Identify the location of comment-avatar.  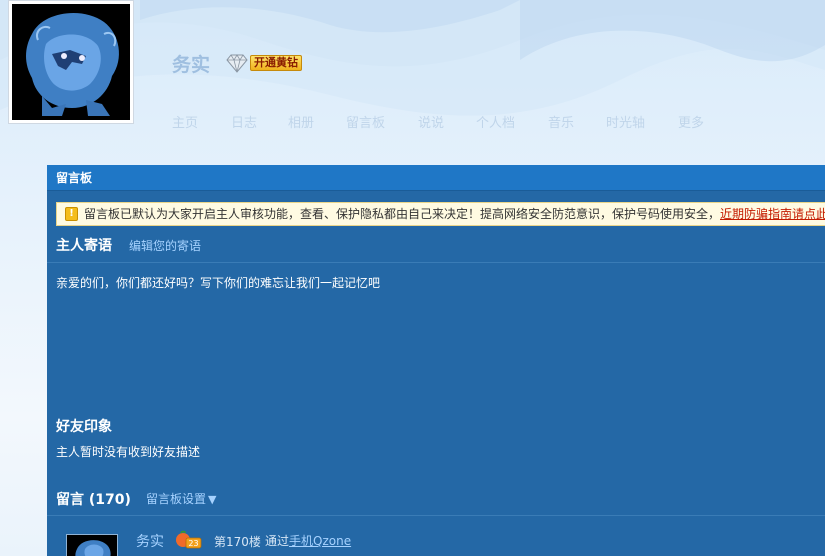
(92, 545).